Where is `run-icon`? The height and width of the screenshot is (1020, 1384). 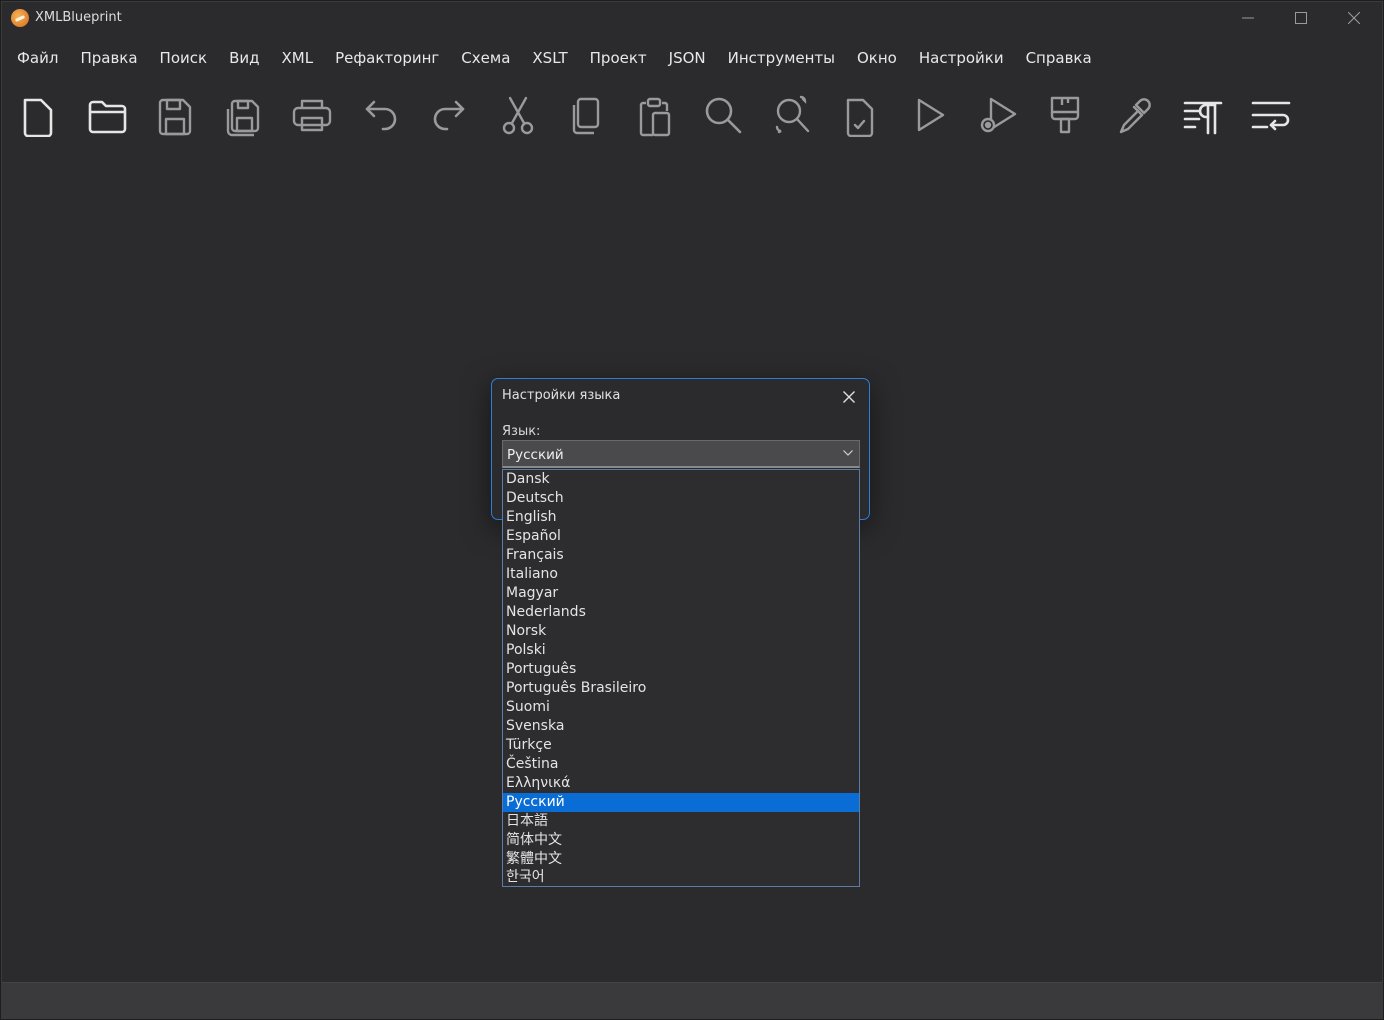
run-icon is located at coordinates (930, 115).